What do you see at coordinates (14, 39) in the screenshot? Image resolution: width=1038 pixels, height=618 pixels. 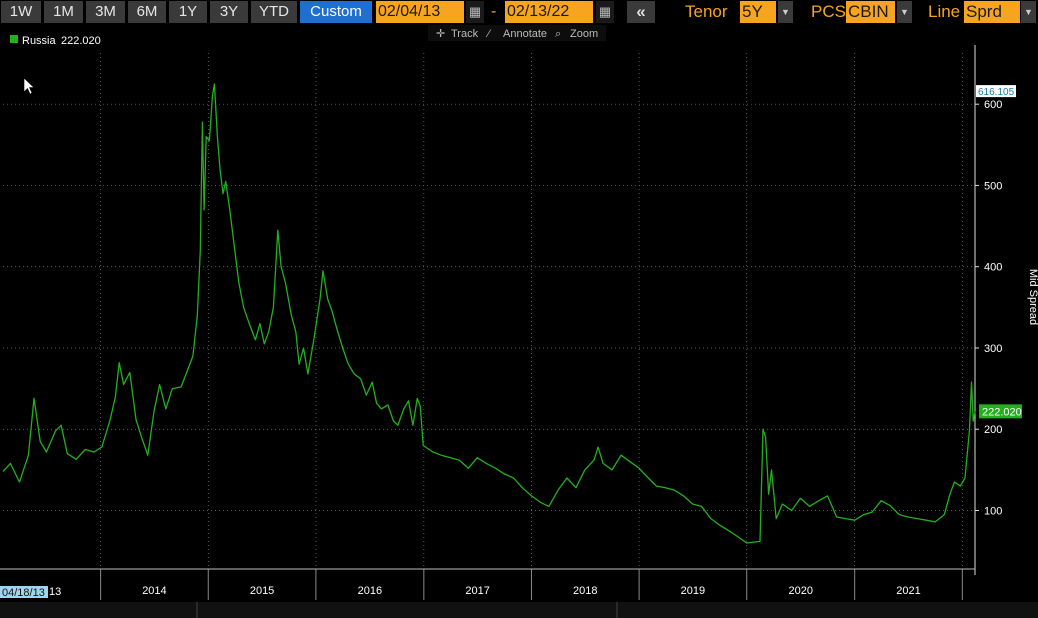 I see `legend-swatch` at bounding box center [14, 39].